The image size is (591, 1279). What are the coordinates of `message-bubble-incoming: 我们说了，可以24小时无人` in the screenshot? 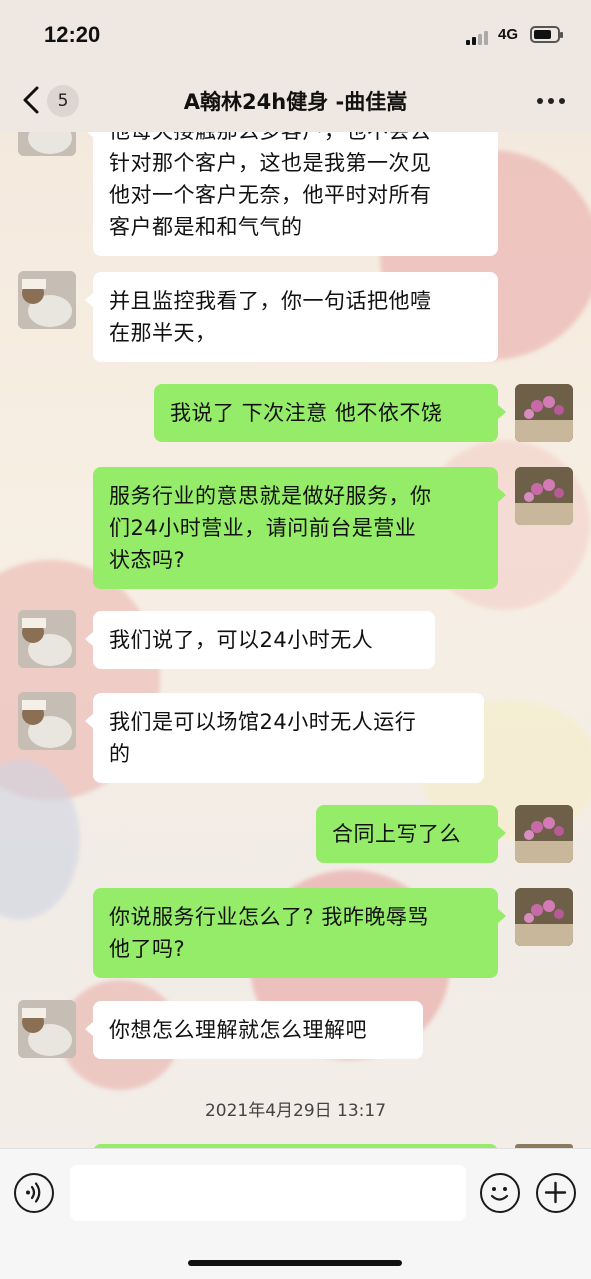 It's located at (260, 640).